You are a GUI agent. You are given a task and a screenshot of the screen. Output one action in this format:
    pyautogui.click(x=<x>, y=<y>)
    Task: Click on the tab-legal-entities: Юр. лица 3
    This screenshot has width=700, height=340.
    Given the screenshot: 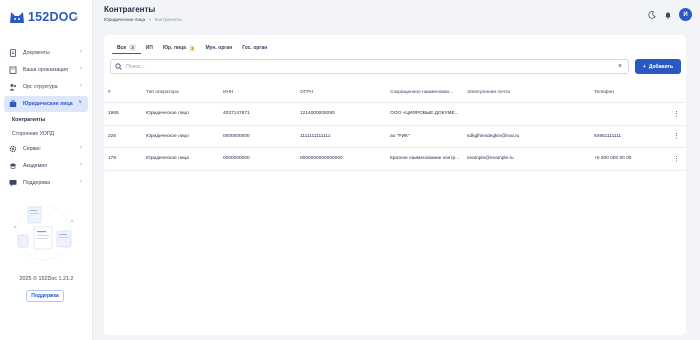 What is the action you would take?
    pyautogui.click(x=179, y=48)
    